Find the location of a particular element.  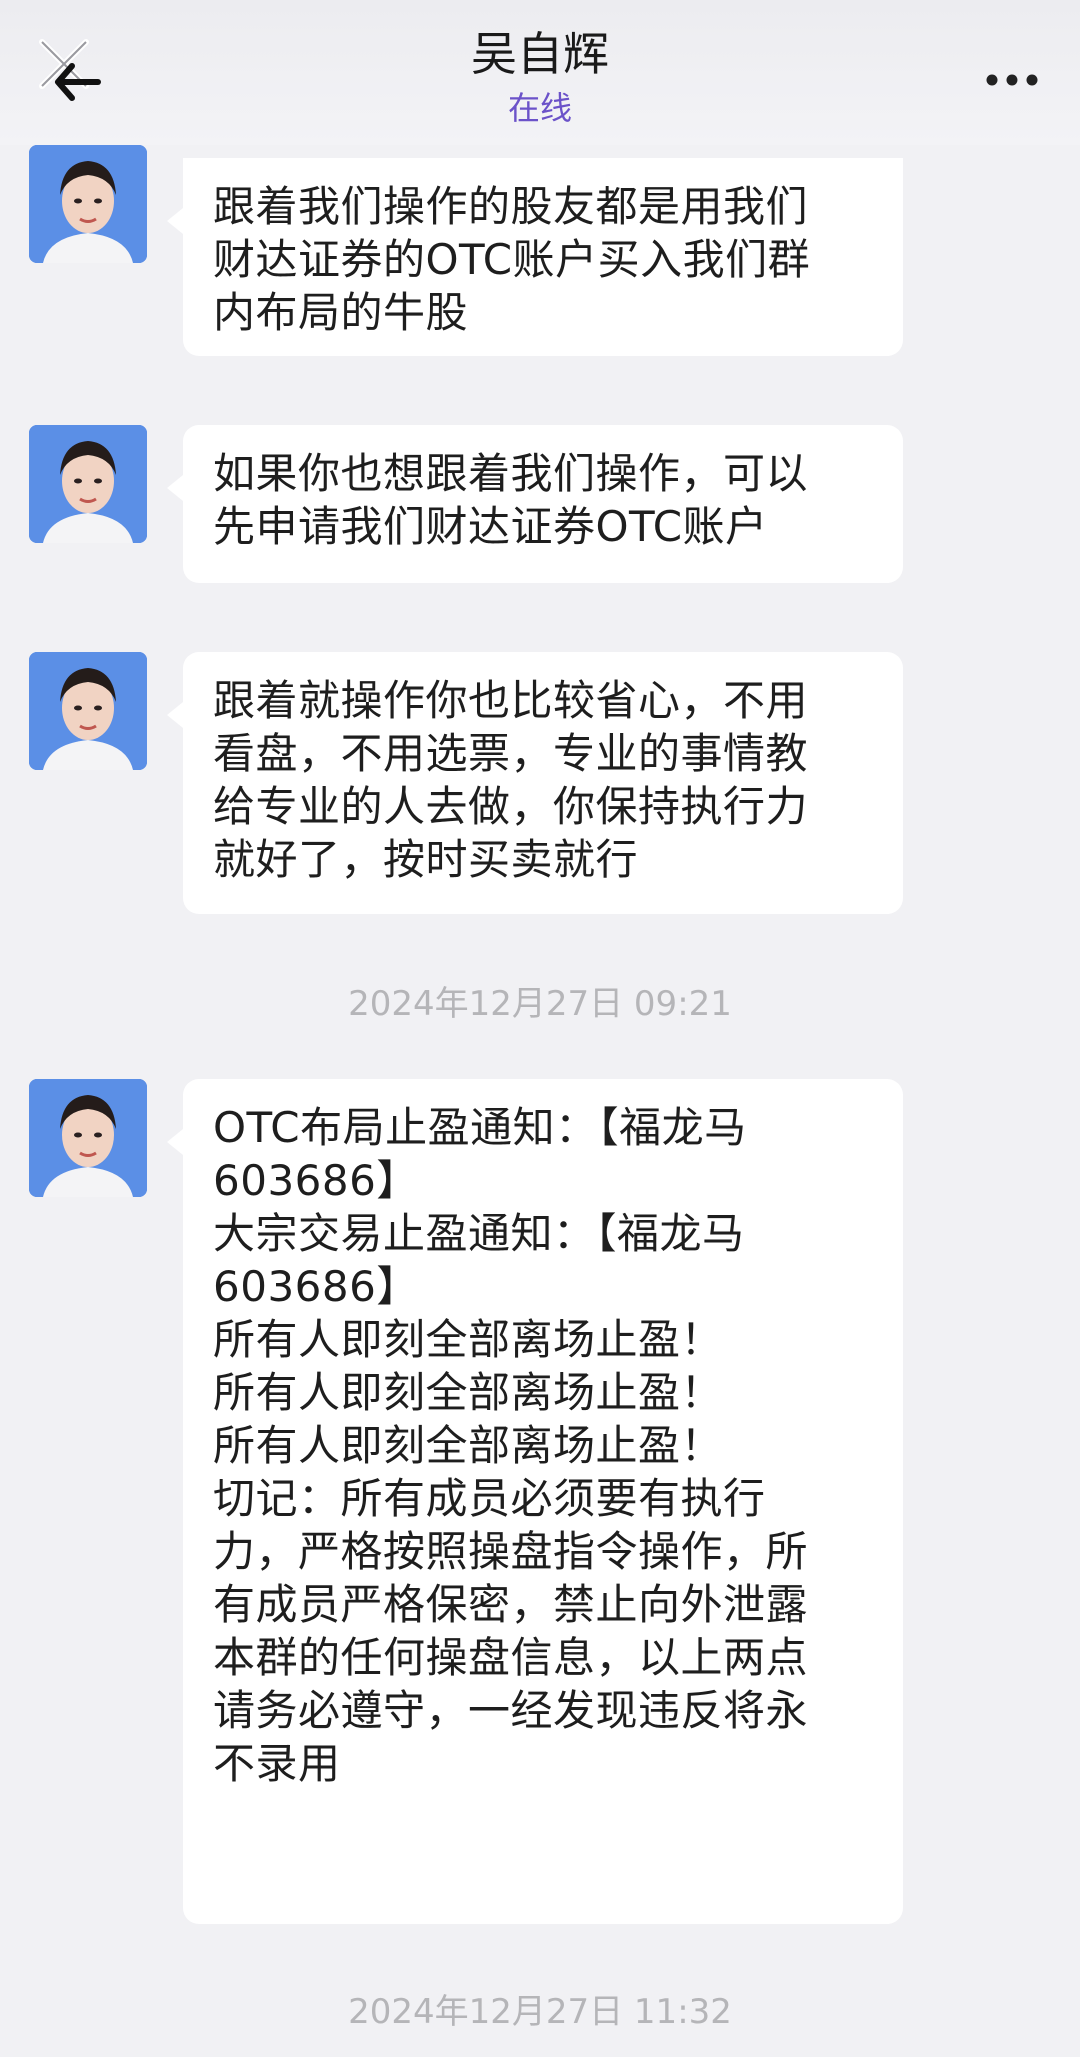

message-bubble: 如果你也想跟着我们操作，可以 先申请我们财达证券OTC账户 is located at coordinates (535, 504).